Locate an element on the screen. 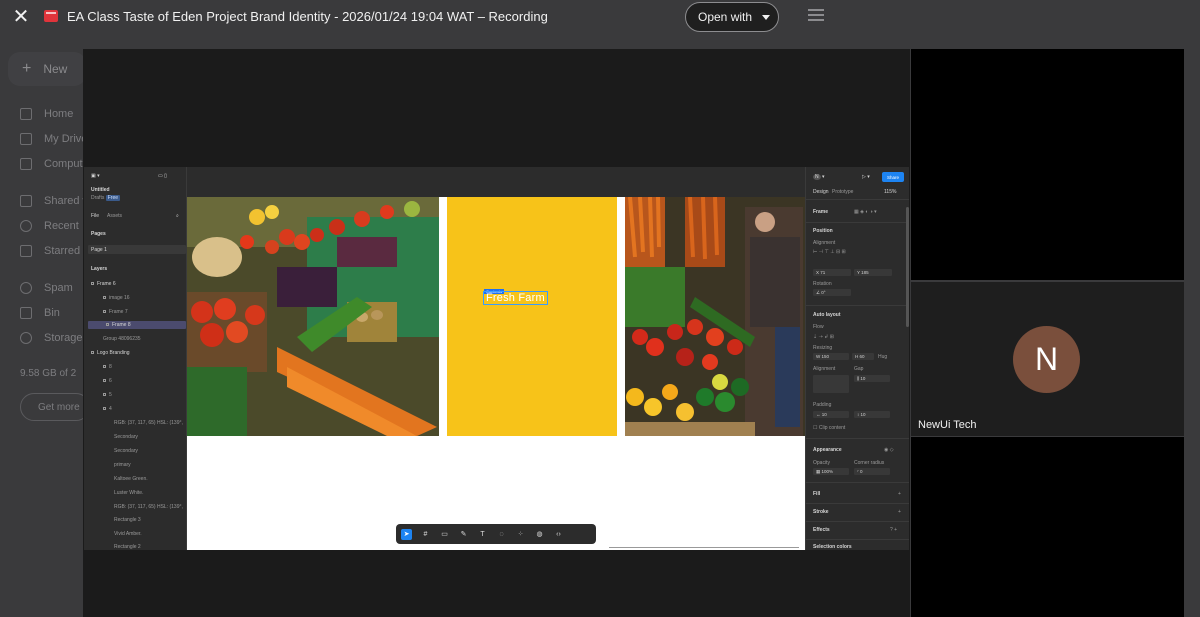 The width and height of the screenshot is (1200, 617). layer-label: Vivid Amber. is located at coordinates (128, 534).